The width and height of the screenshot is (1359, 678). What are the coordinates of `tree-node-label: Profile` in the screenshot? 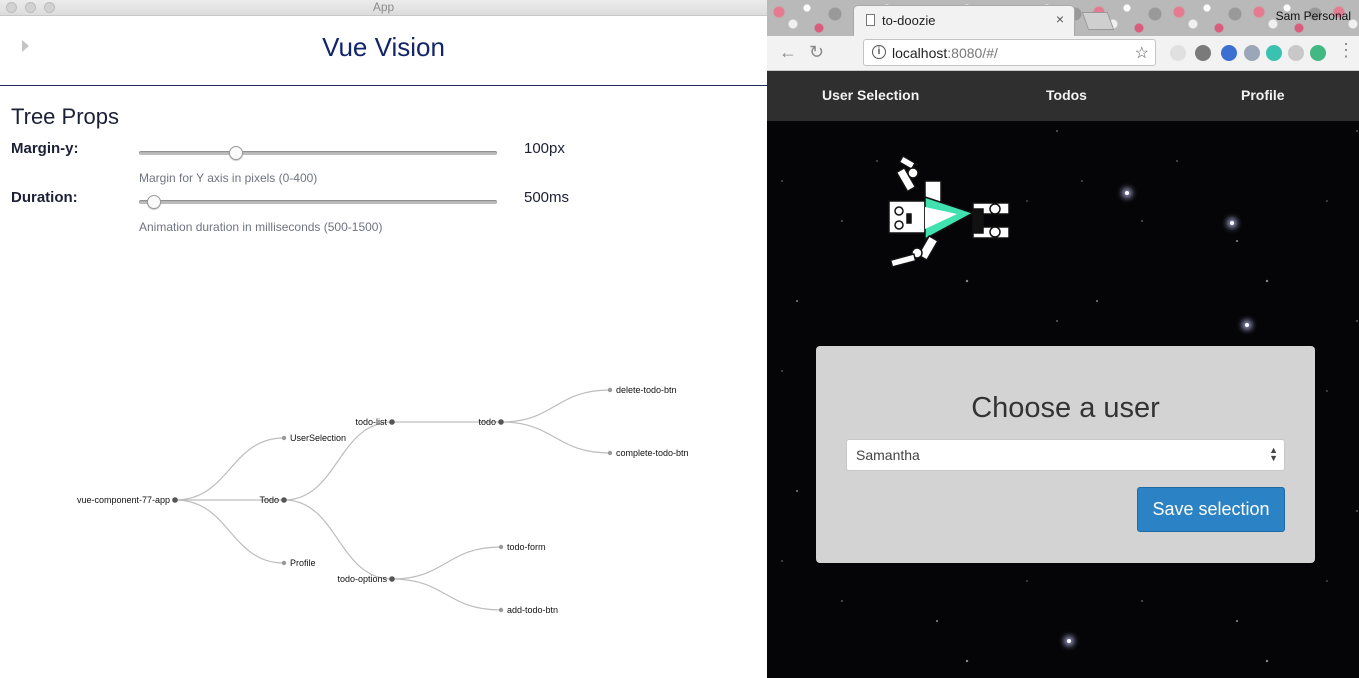 It's located at (303, 563).